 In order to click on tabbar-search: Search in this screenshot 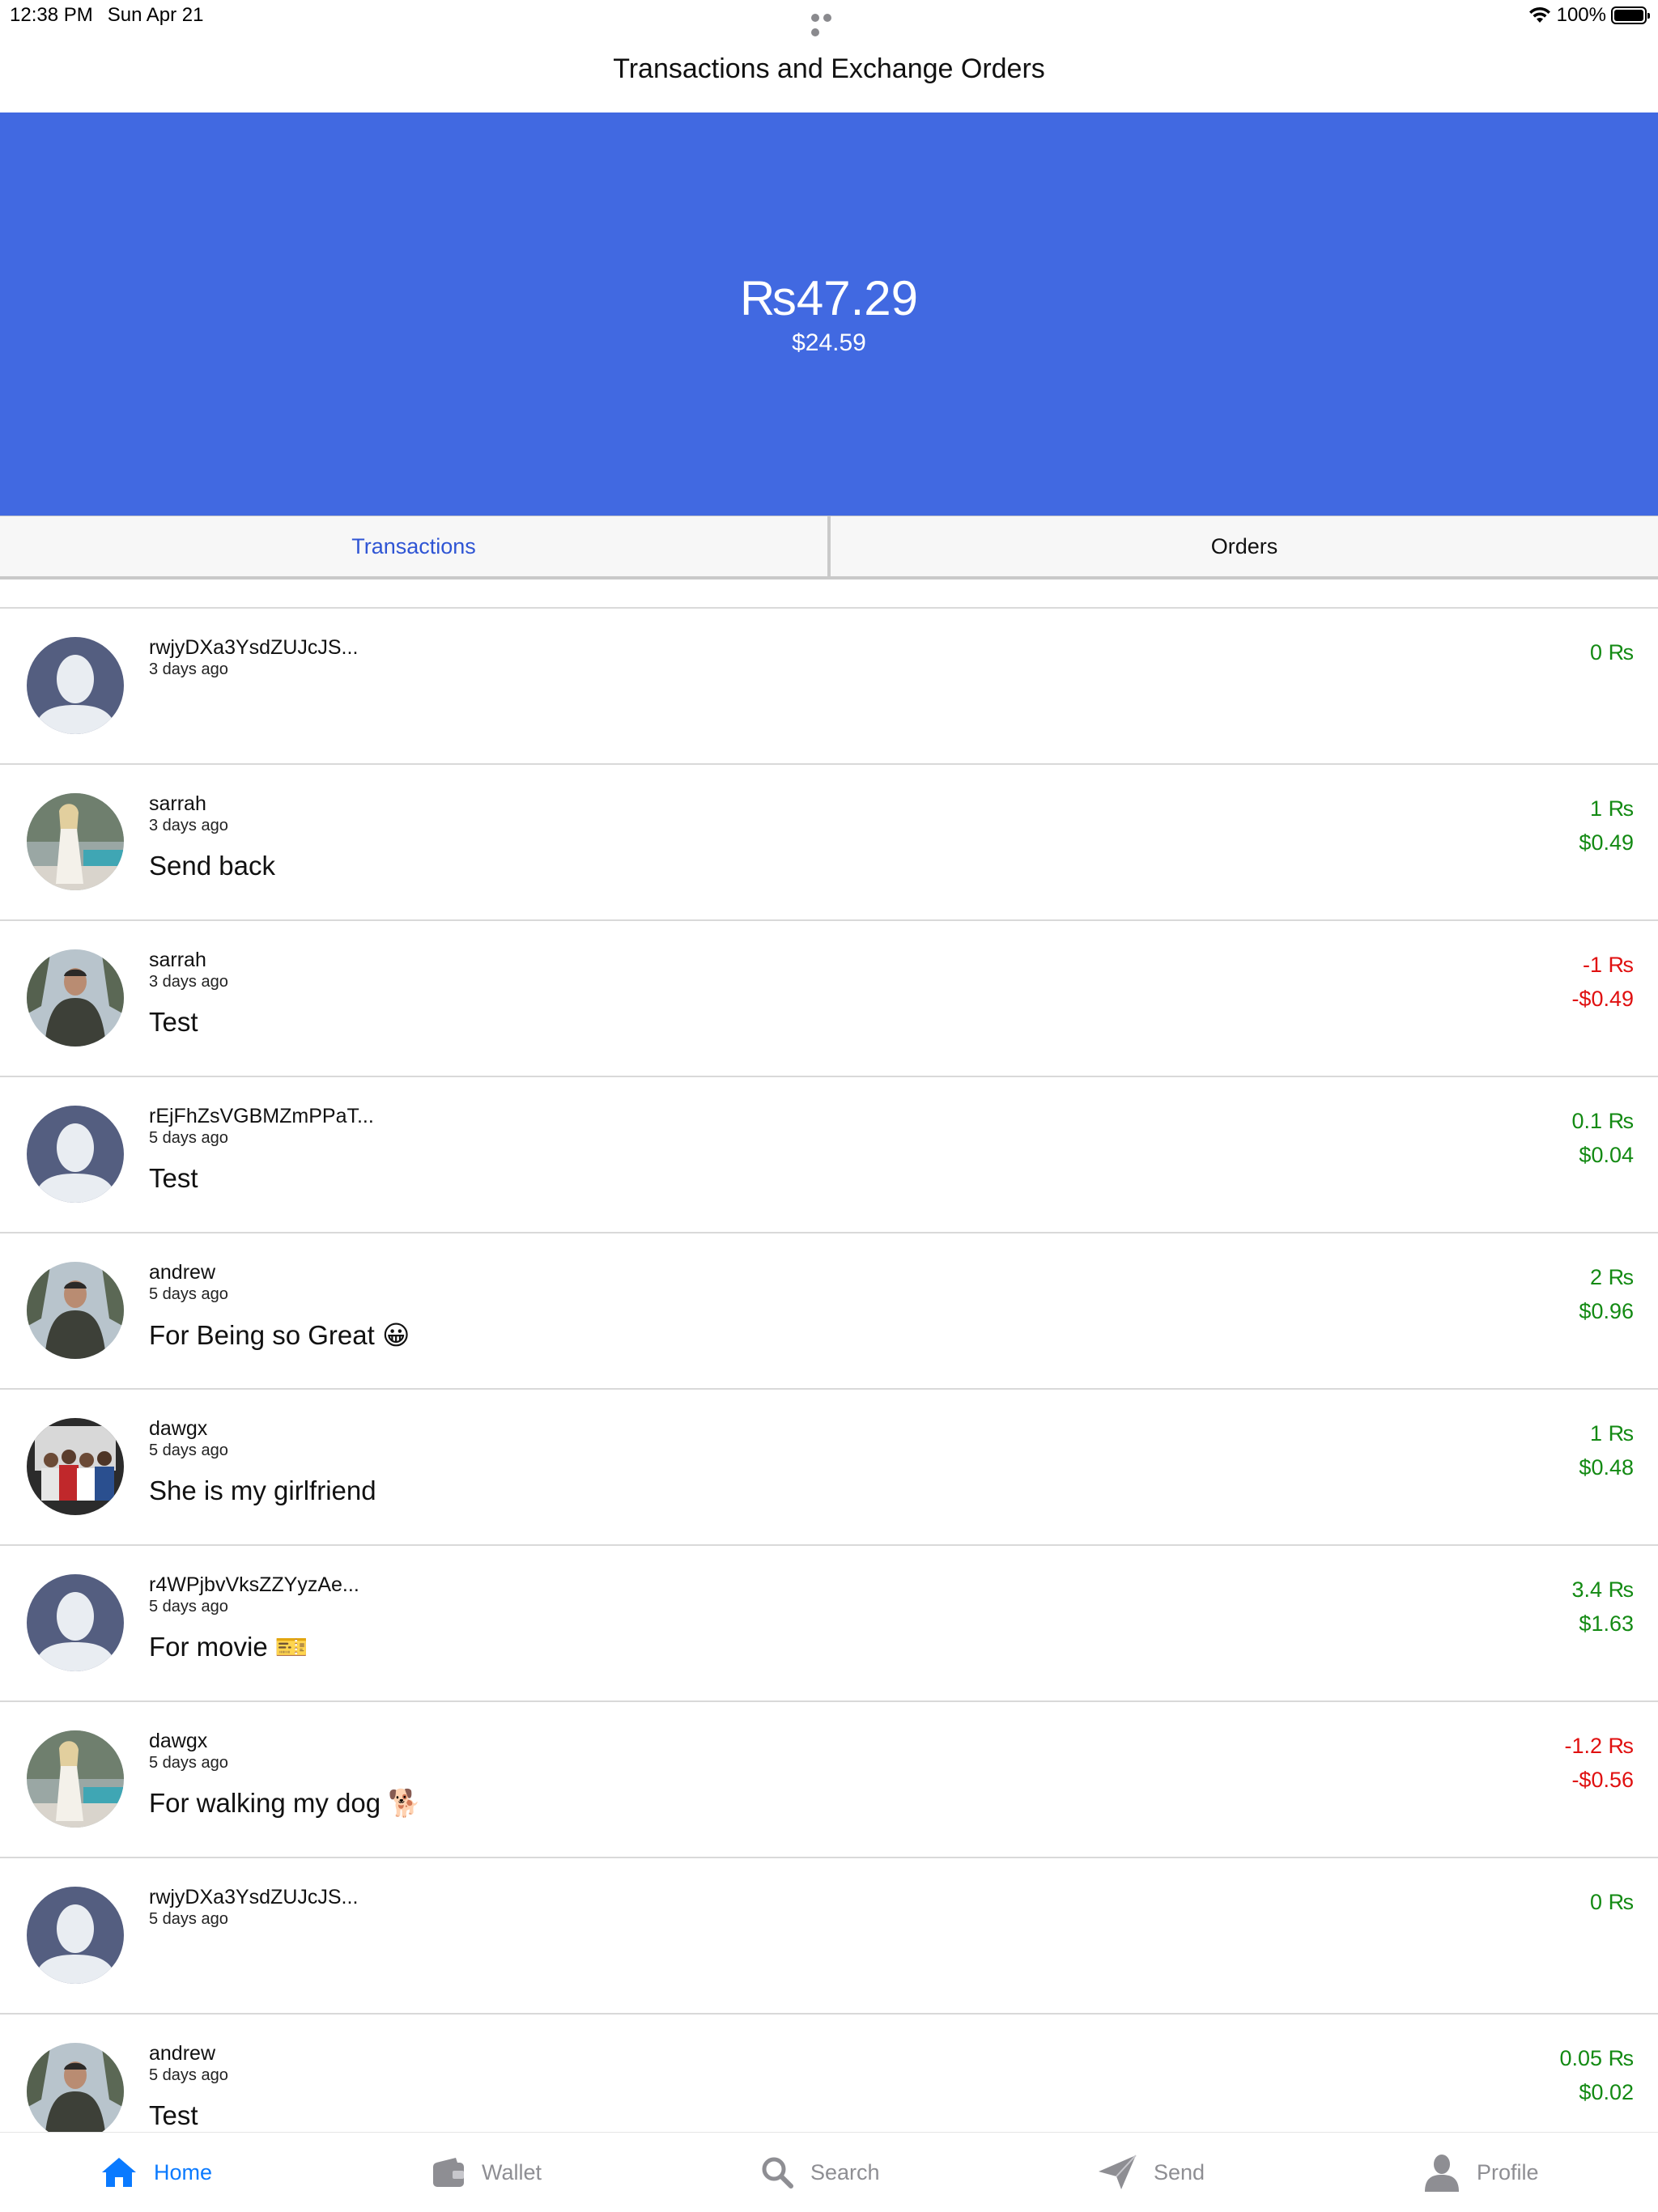, I will do `click(820, 2172)`.